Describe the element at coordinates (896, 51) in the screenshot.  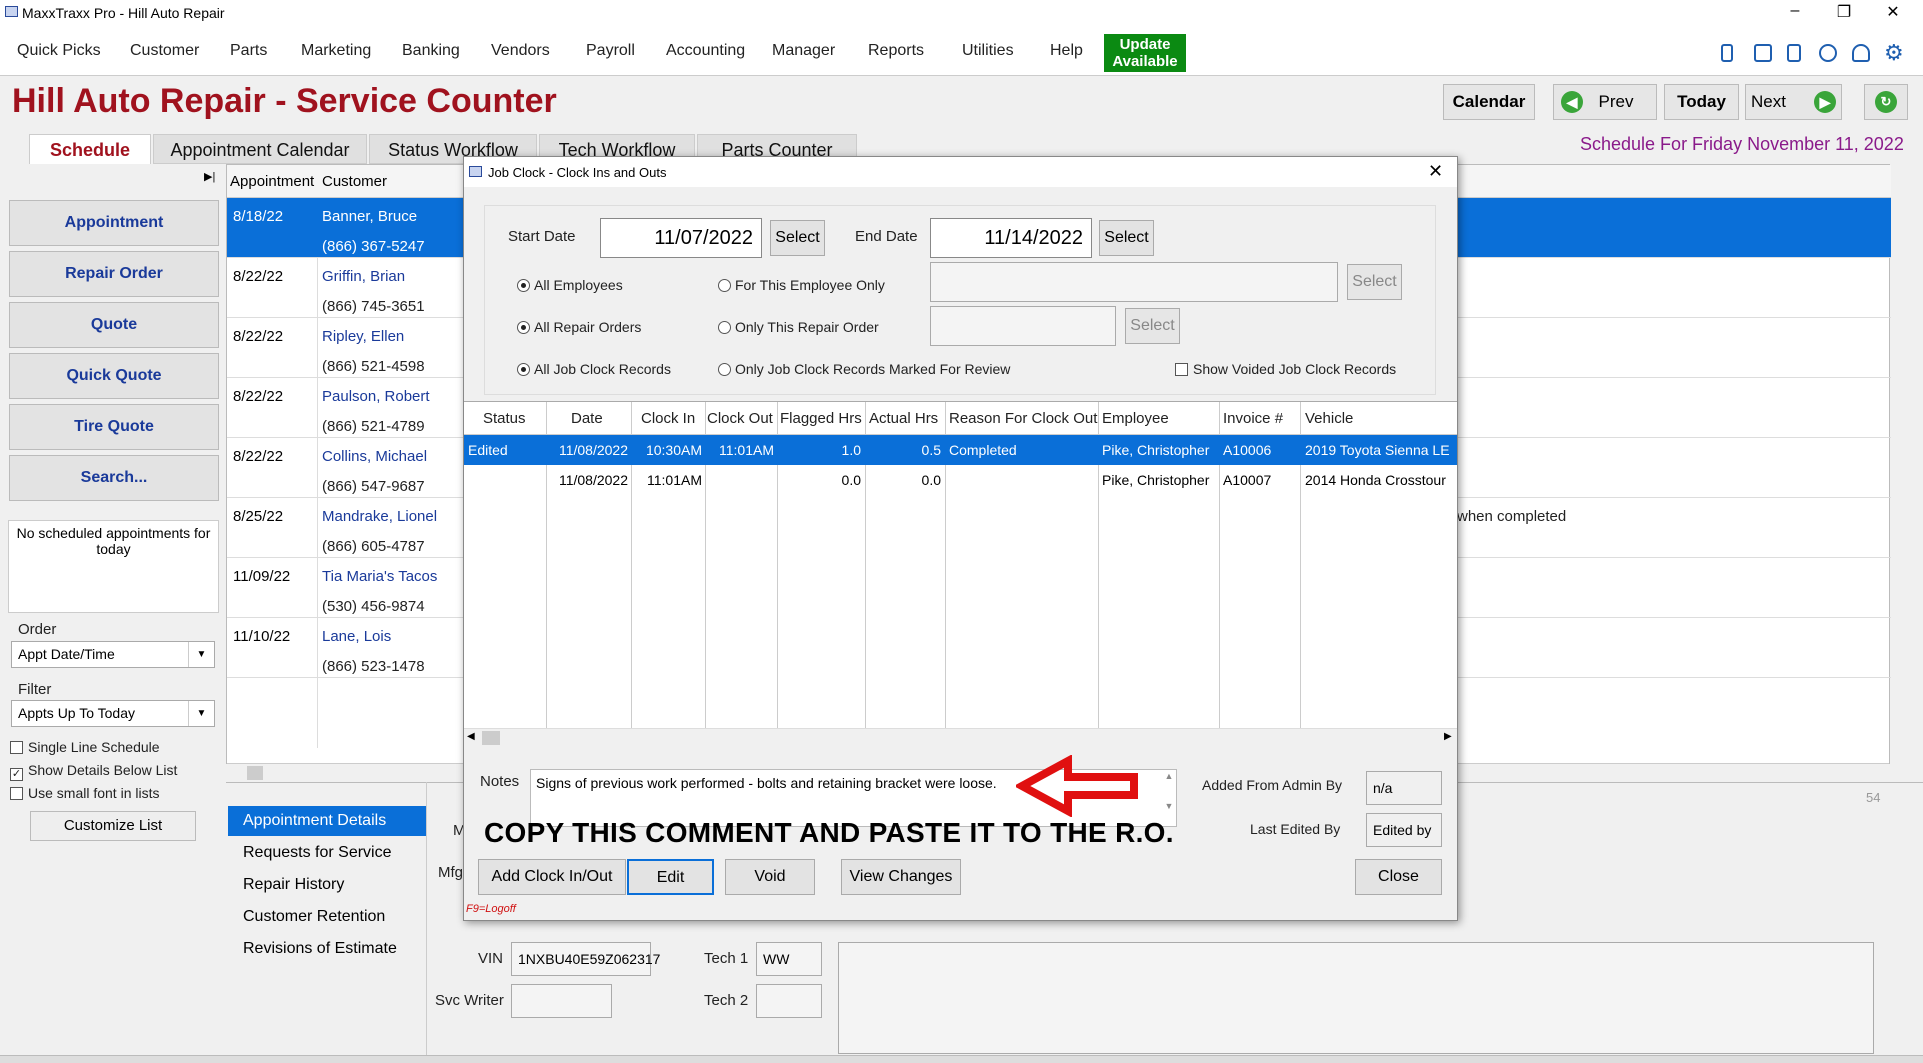
I see `menu-reports: Reports` at that location.